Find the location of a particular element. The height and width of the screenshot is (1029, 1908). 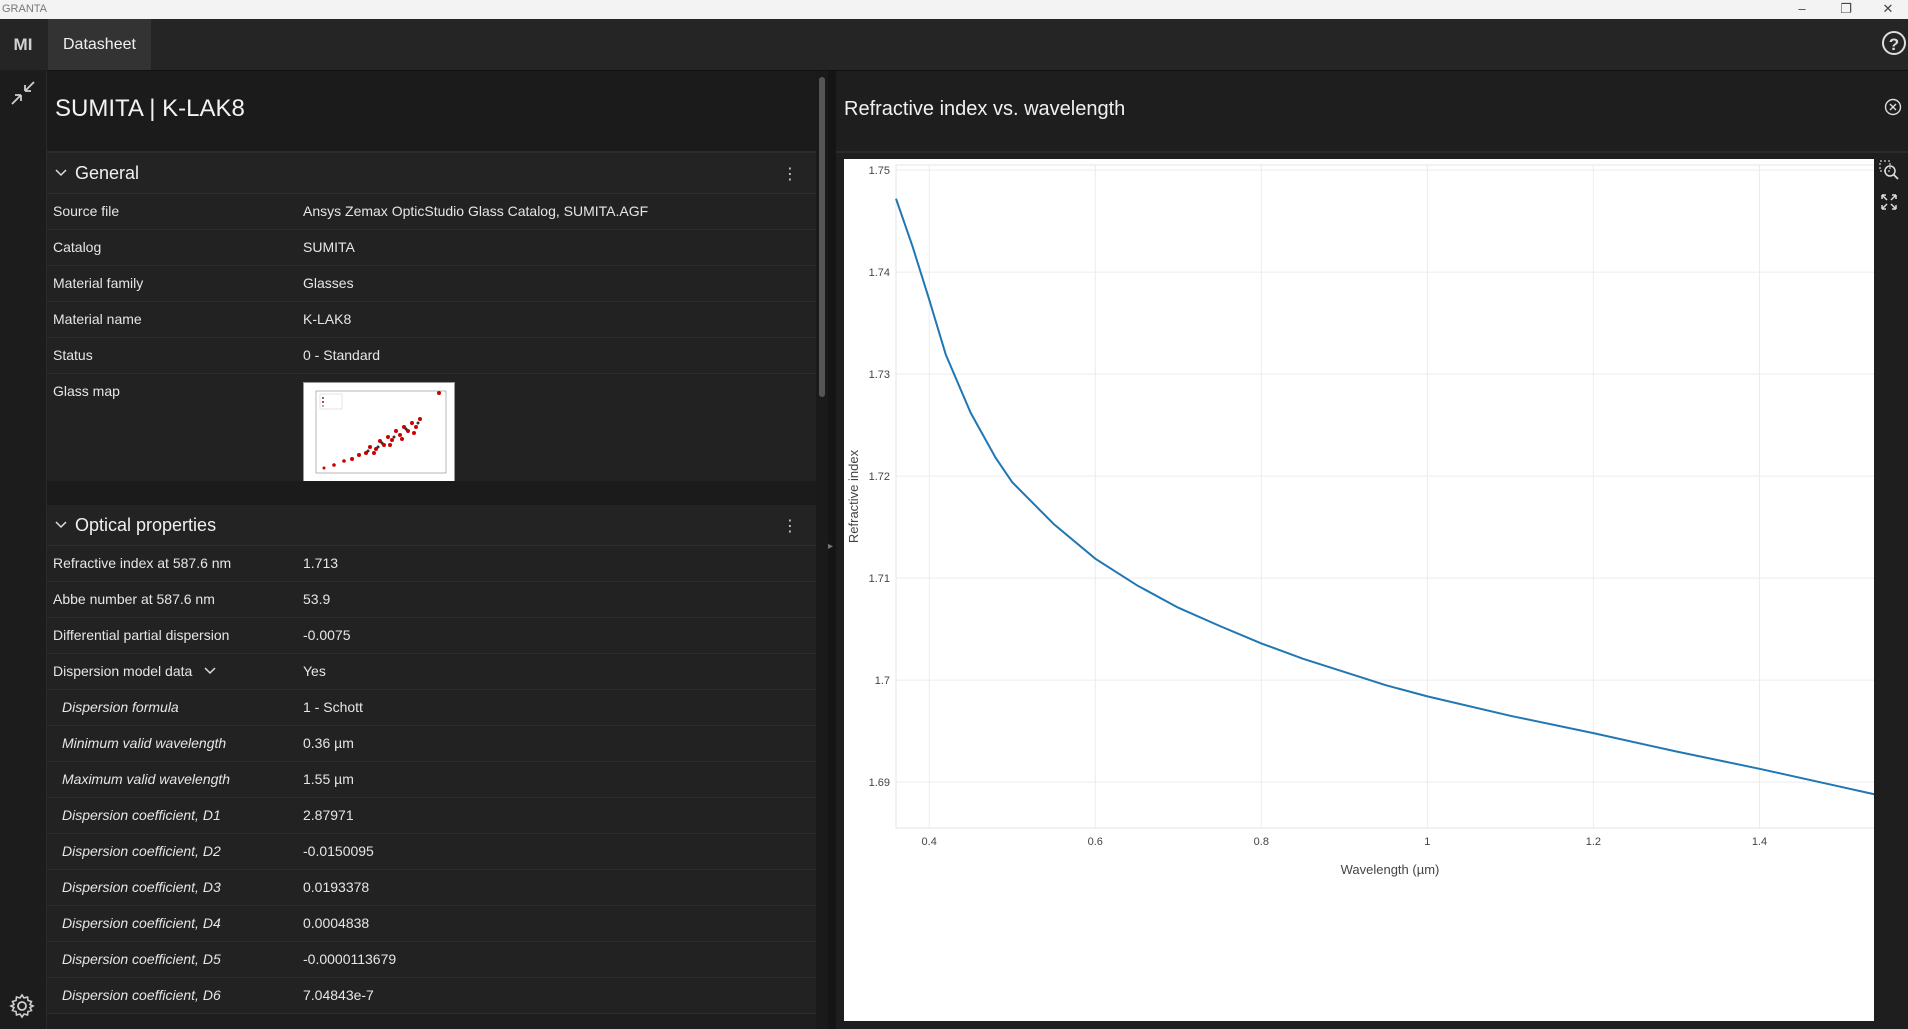

row-key: Dispersion model data is located at coordinates (134, 671).